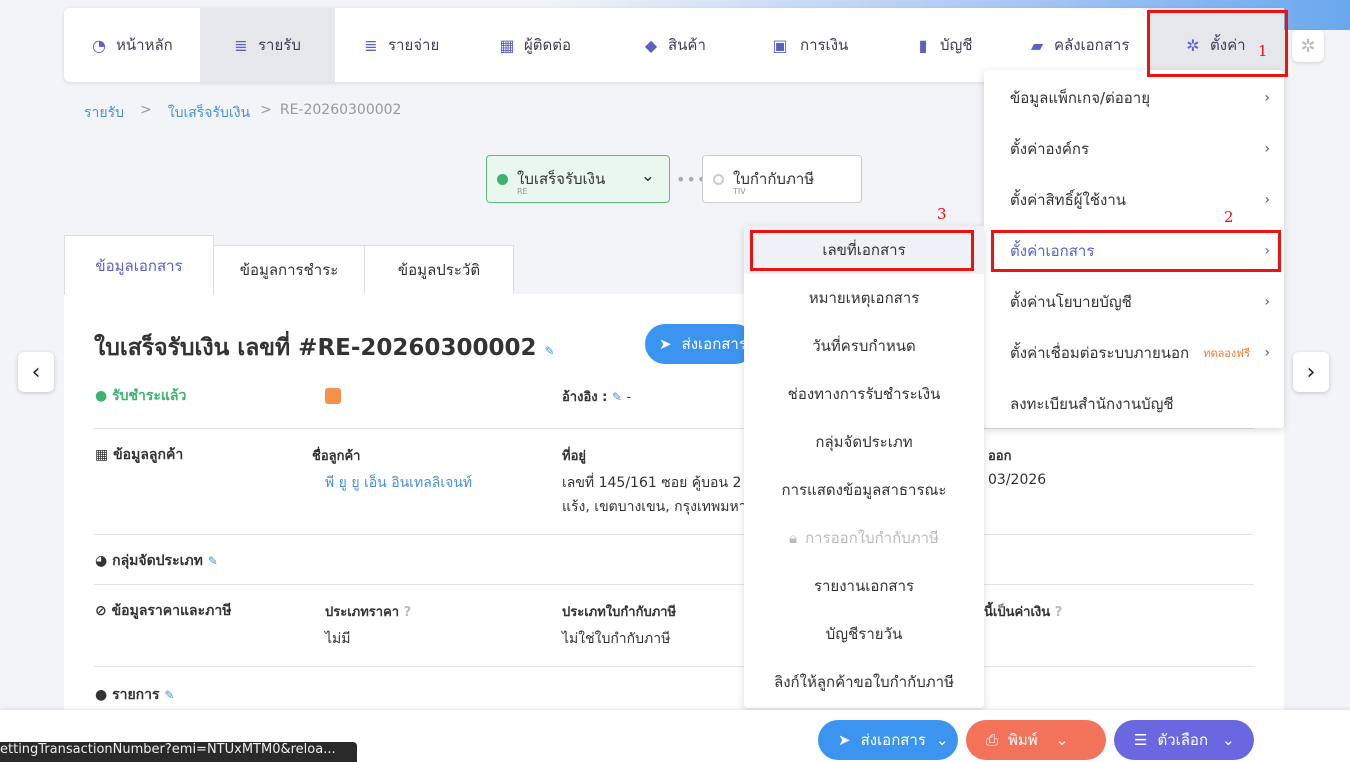  What do you see at coordinates (1050, 148) in the screenshot?
I see `menu-item-label: ตั้งค่าองค์กร` at bounding box center [1050, 148].